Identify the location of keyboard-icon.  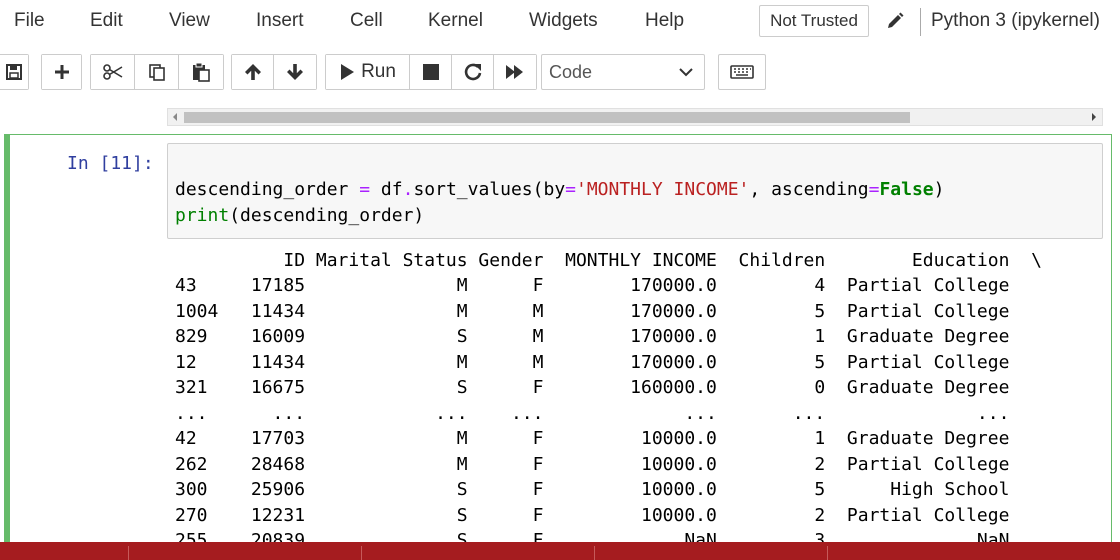
(742, 72).